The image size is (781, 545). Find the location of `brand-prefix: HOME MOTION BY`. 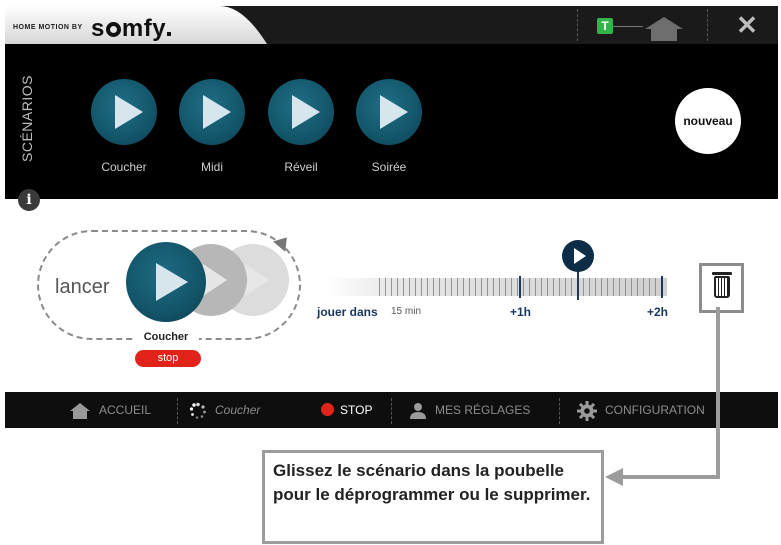

brand-prefix: HOME MOTION BY is located at coordinates (48, 27).